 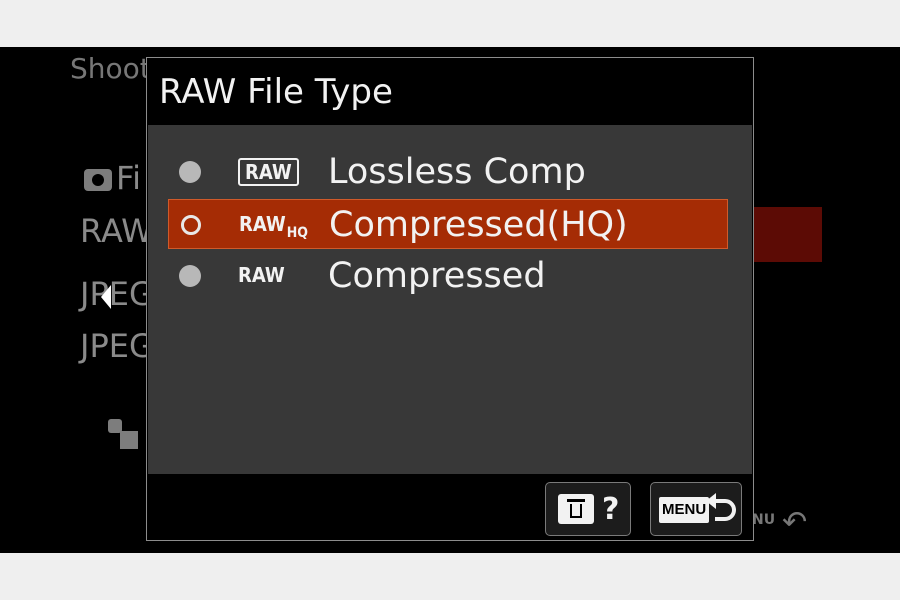 I want to click on radio-button-selected, so click(x=191, y=225).